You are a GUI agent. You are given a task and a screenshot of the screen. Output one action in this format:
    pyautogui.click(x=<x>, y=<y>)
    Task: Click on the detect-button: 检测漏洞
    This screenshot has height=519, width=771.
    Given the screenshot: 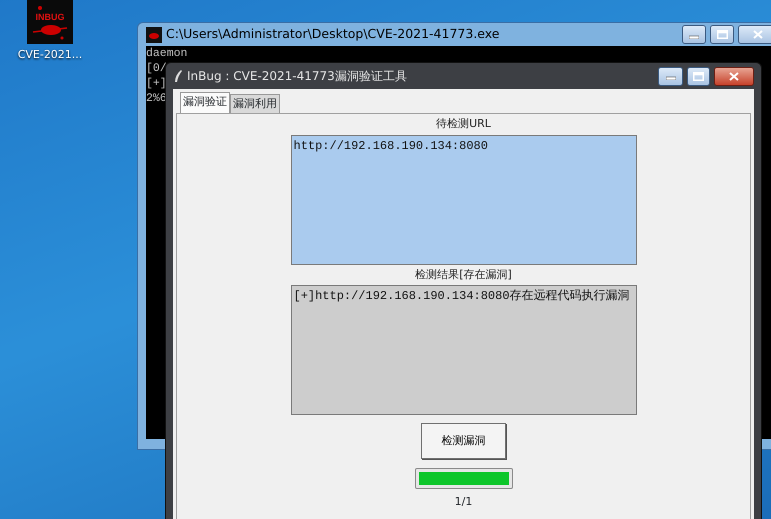 What is the action you would take?
    pyautogui.click(x=463, y=441)
    